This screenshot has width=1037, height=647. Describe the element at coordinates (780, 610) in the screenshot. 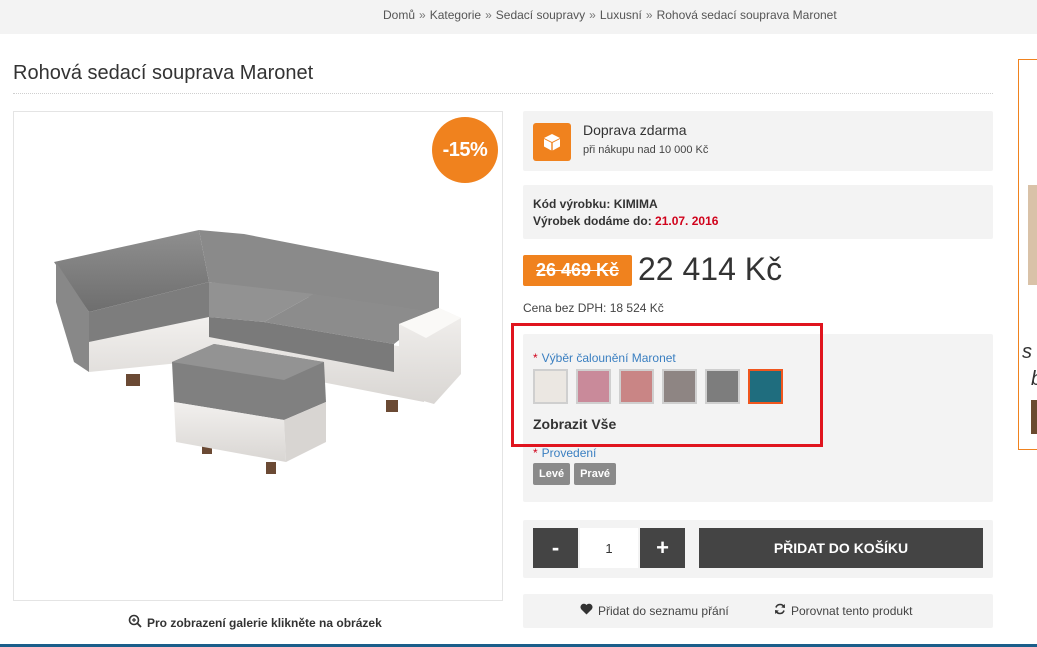

I see `refresh-icon` at that location.